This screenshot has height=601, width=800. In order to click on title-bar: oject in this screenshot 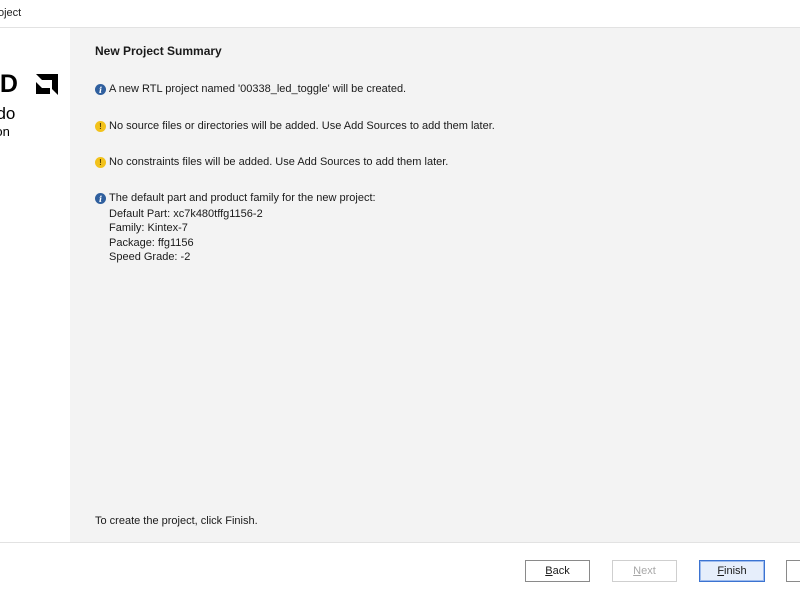, I will do `click(400, 14)`.